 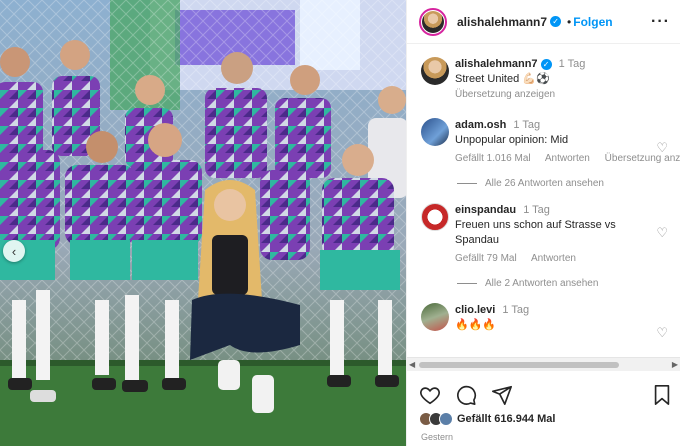 What do you see at coordinates (476, 325) in the screenshot?
I see `comment-text: 🔥🔥🔥` at bounding box center [476, 325].